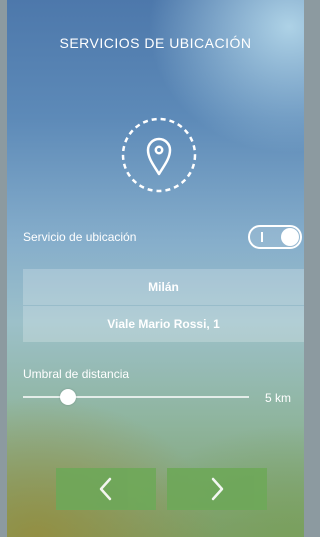 Image resolution: width=320 pixels, height=537 pixels. Describe the element at coordinates (155, 43) in the screenshot. I see `page-title: SERVICIOS DE UBICACIÓN` at that location.